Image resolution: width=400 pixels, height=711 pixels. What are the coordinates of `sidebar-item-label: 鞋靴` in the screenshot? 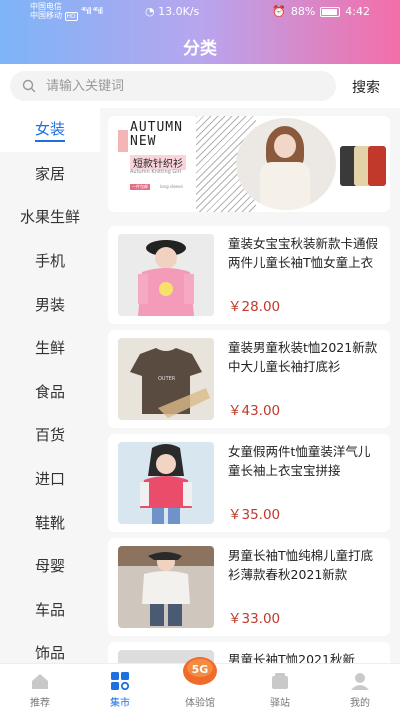 It's located at (49, 522).